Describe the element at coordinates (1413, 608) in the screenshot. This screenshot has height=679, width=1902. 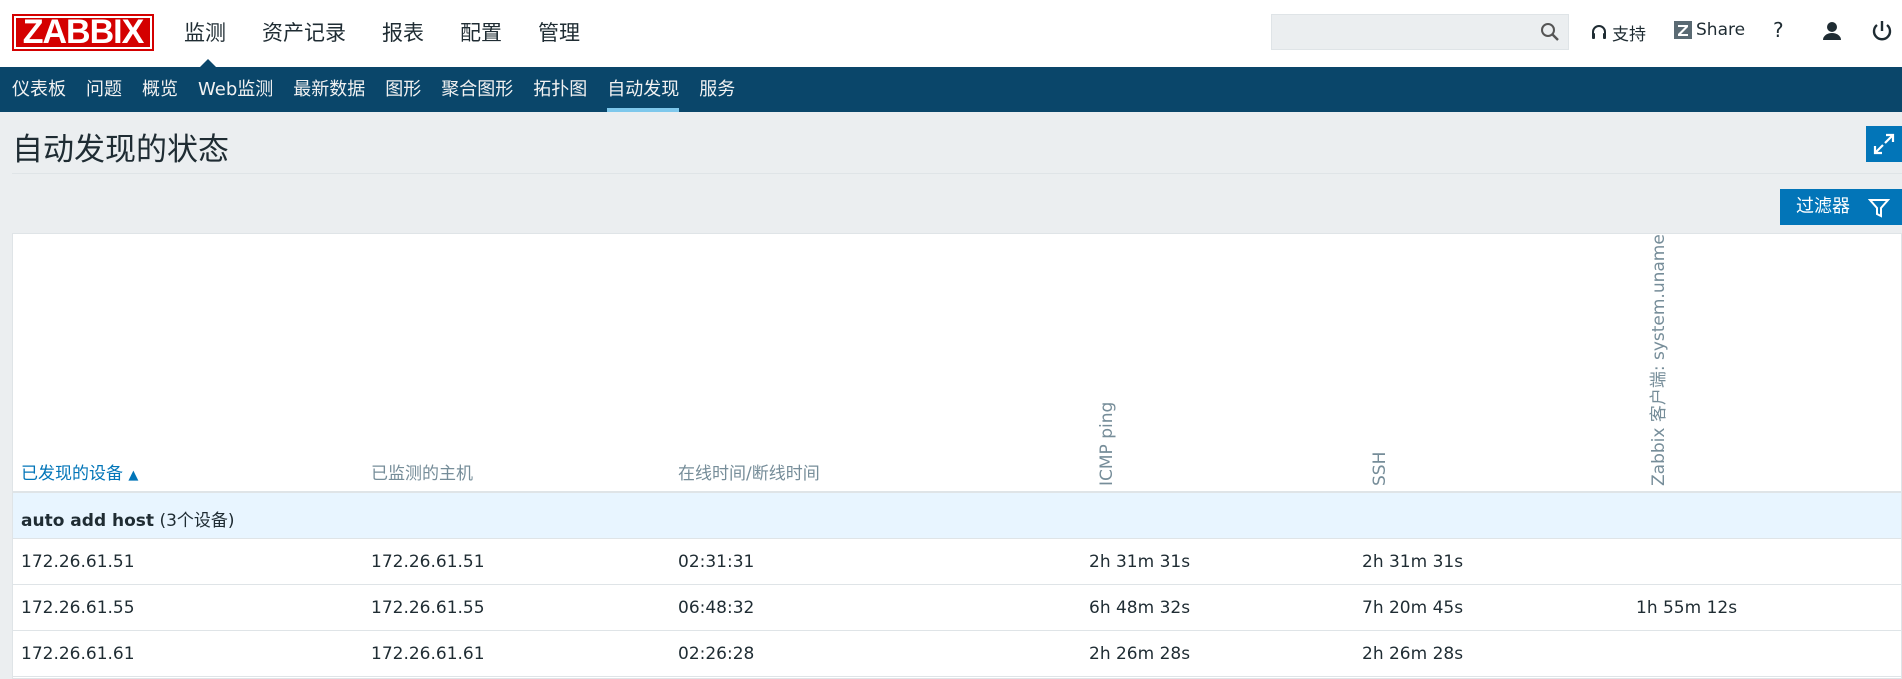
I see `cell-ssh: 7h 20m 45s` at that location.